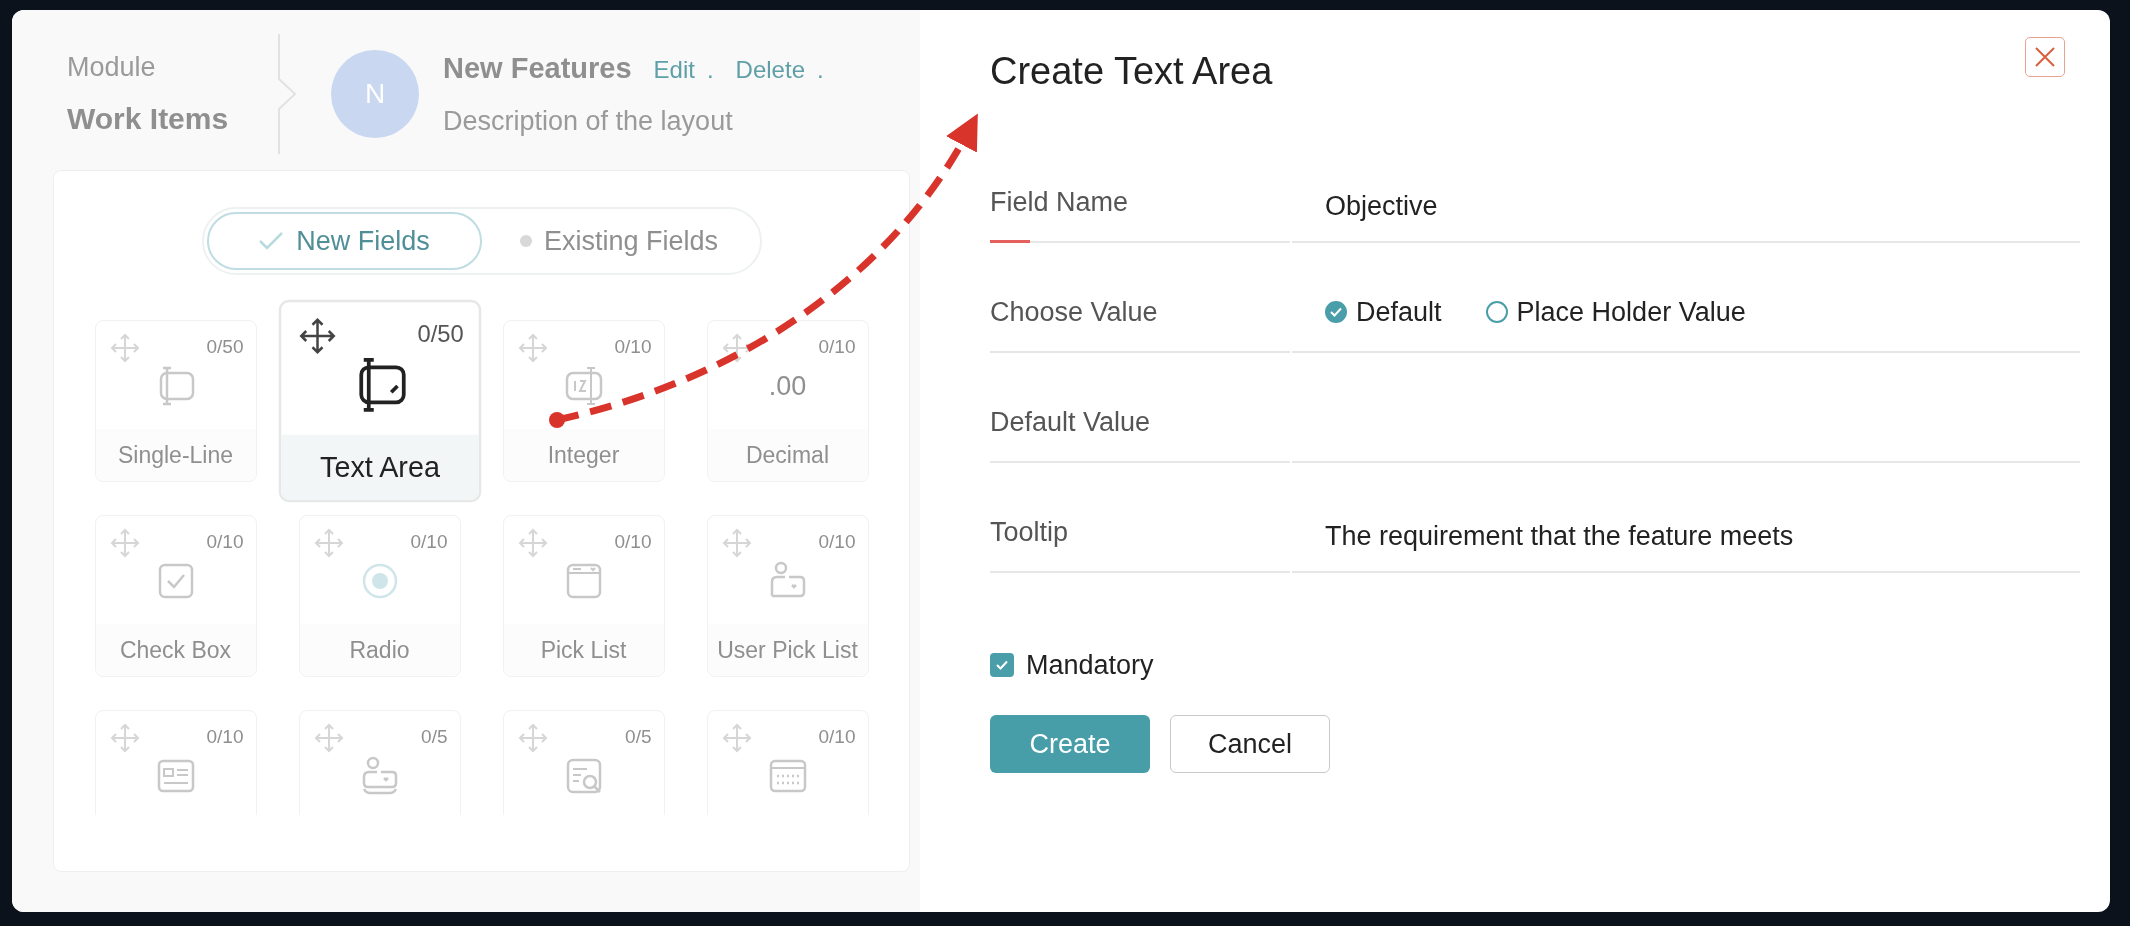  What do you see at coordinates (619, 241) in the screenshot?
I see `field-tab: Existing Fields` at bounding box center [619, 241].